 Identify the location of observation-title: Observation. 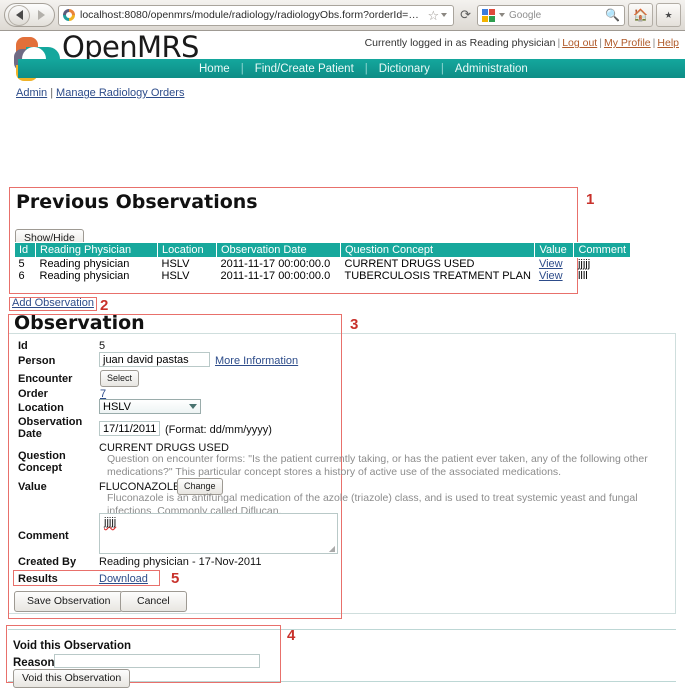
(79, 323).